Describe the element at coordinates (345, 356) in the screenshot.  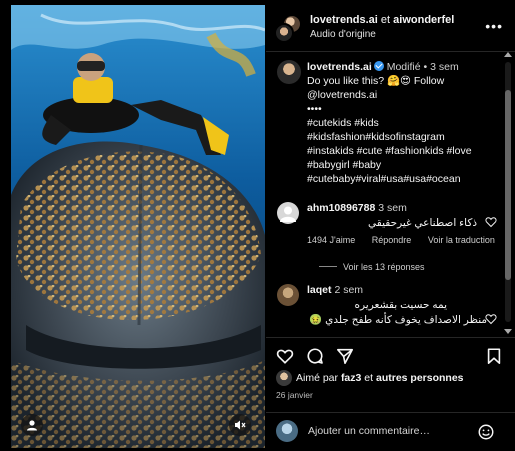
I see `send-icon` at that location.